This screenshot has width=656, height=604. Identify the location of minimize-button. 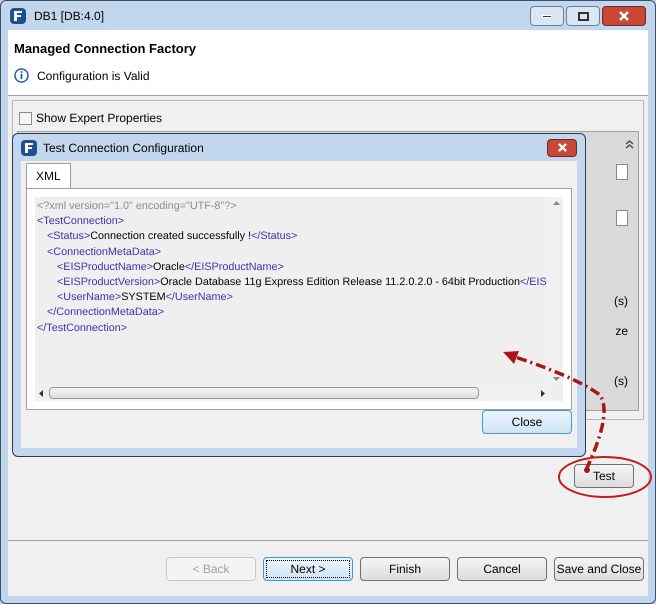
(547, 16).